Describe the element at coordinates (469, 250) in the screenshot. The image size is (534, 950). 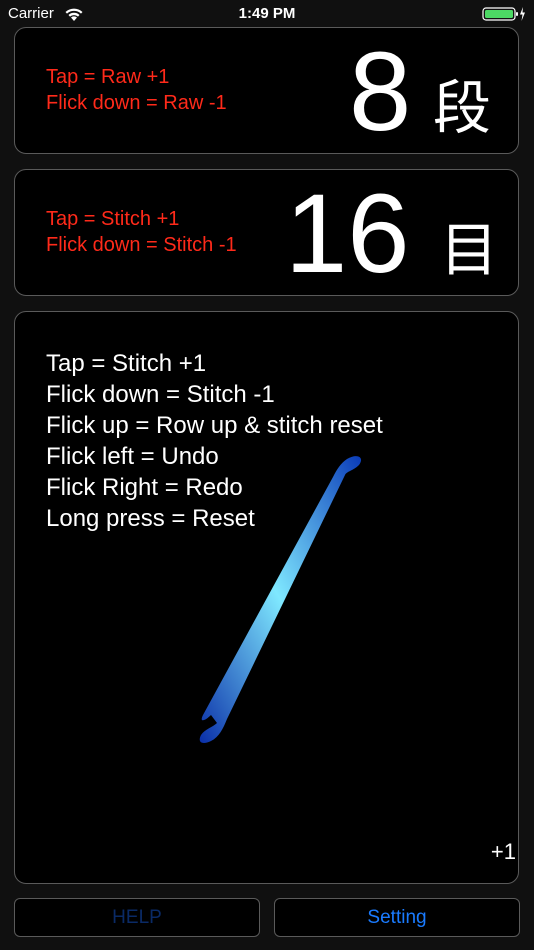
I see `stitch-count-unit: 目` at that location.